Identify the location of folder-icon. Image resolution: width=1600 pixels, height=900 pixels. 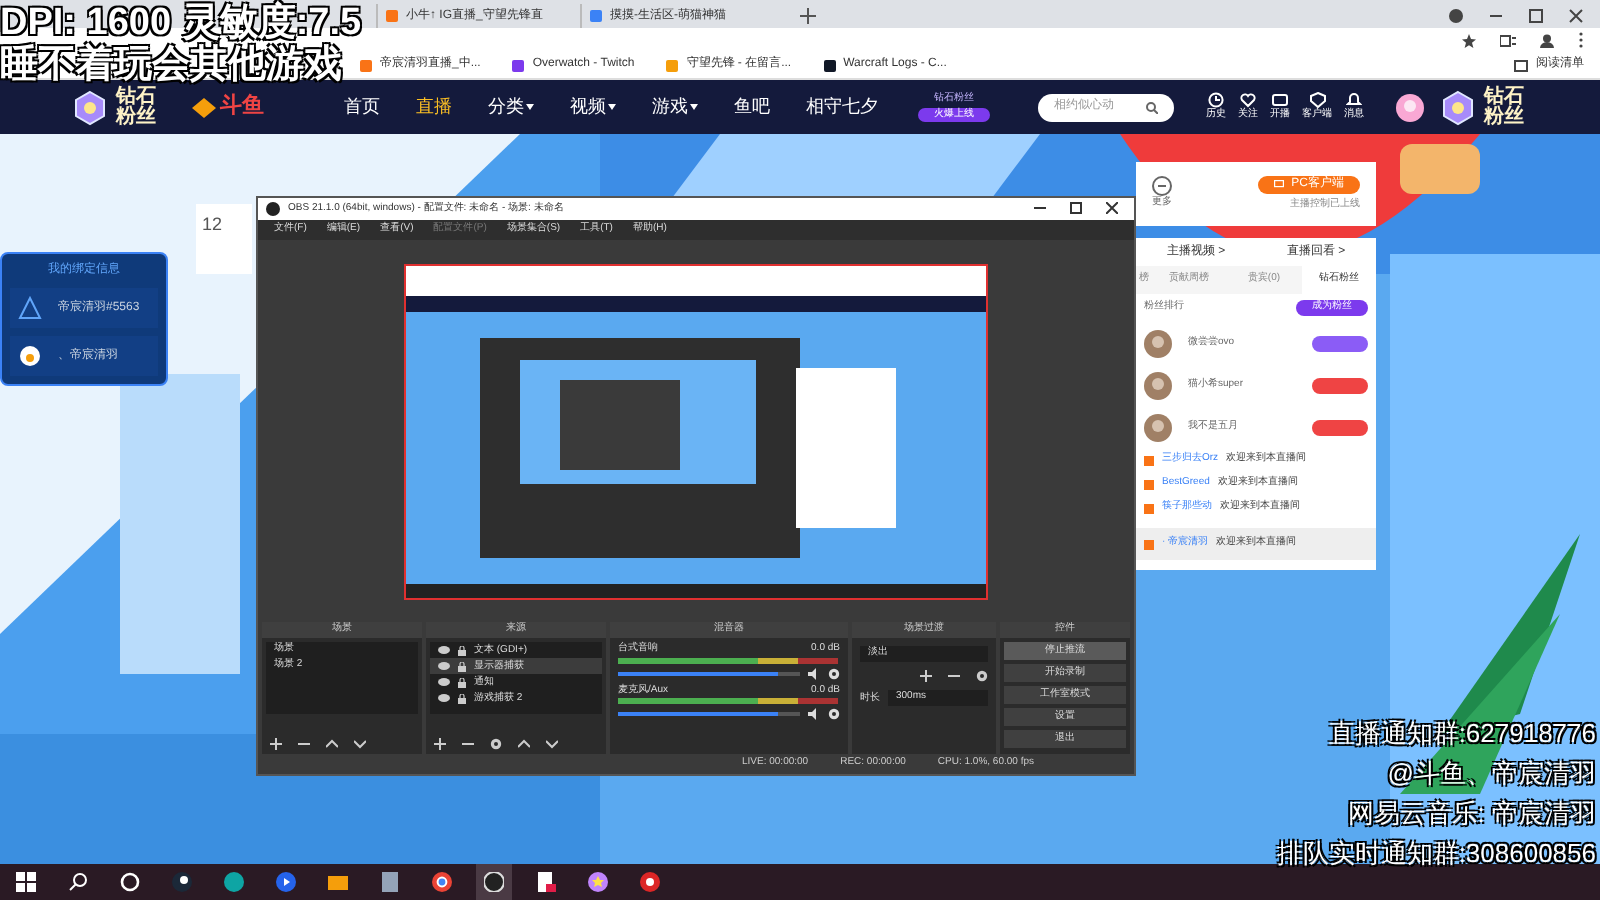
(338, 882).